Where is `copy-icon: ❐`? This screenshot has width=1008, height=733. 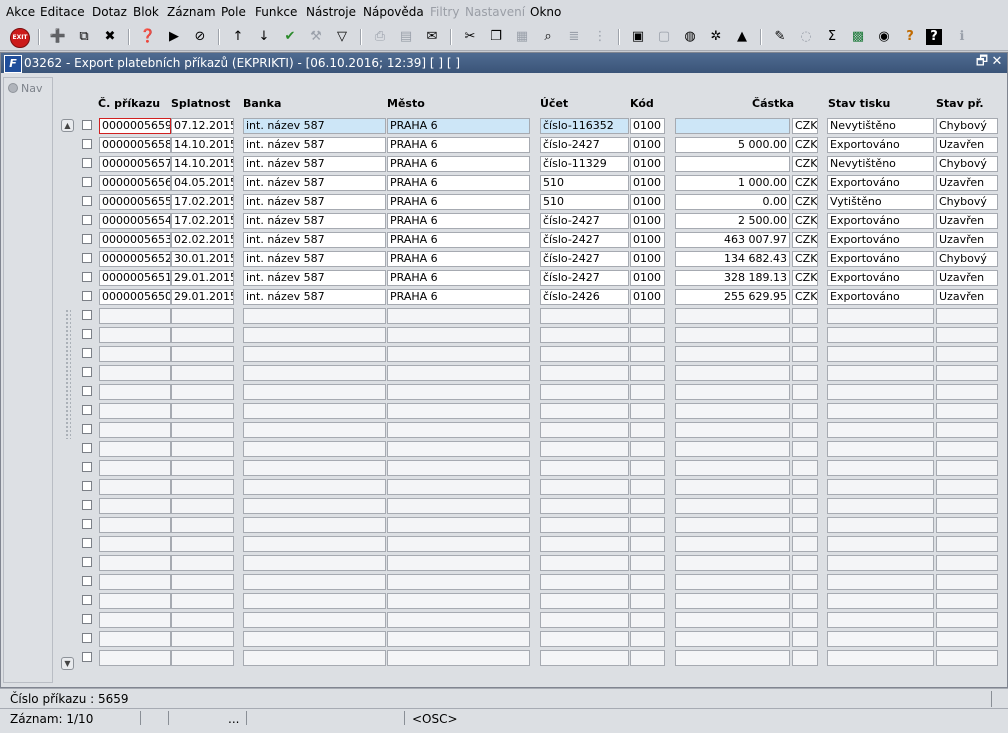 copy-icon: ❐ is located at coordinates (496, 37).